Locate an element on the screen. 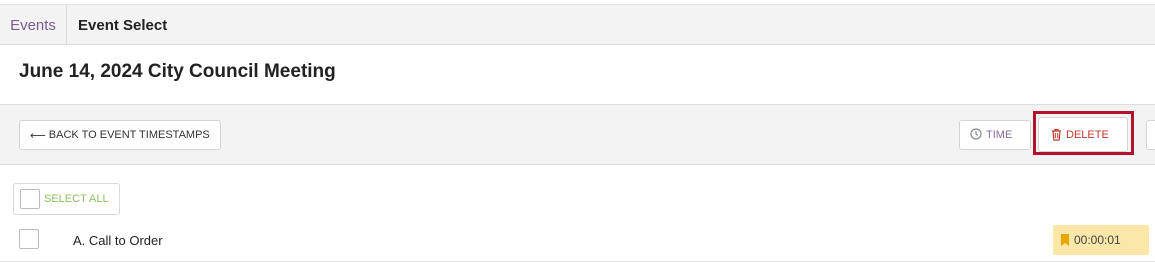  tab-event-select: Event Select is located at coordinates (122, 25).